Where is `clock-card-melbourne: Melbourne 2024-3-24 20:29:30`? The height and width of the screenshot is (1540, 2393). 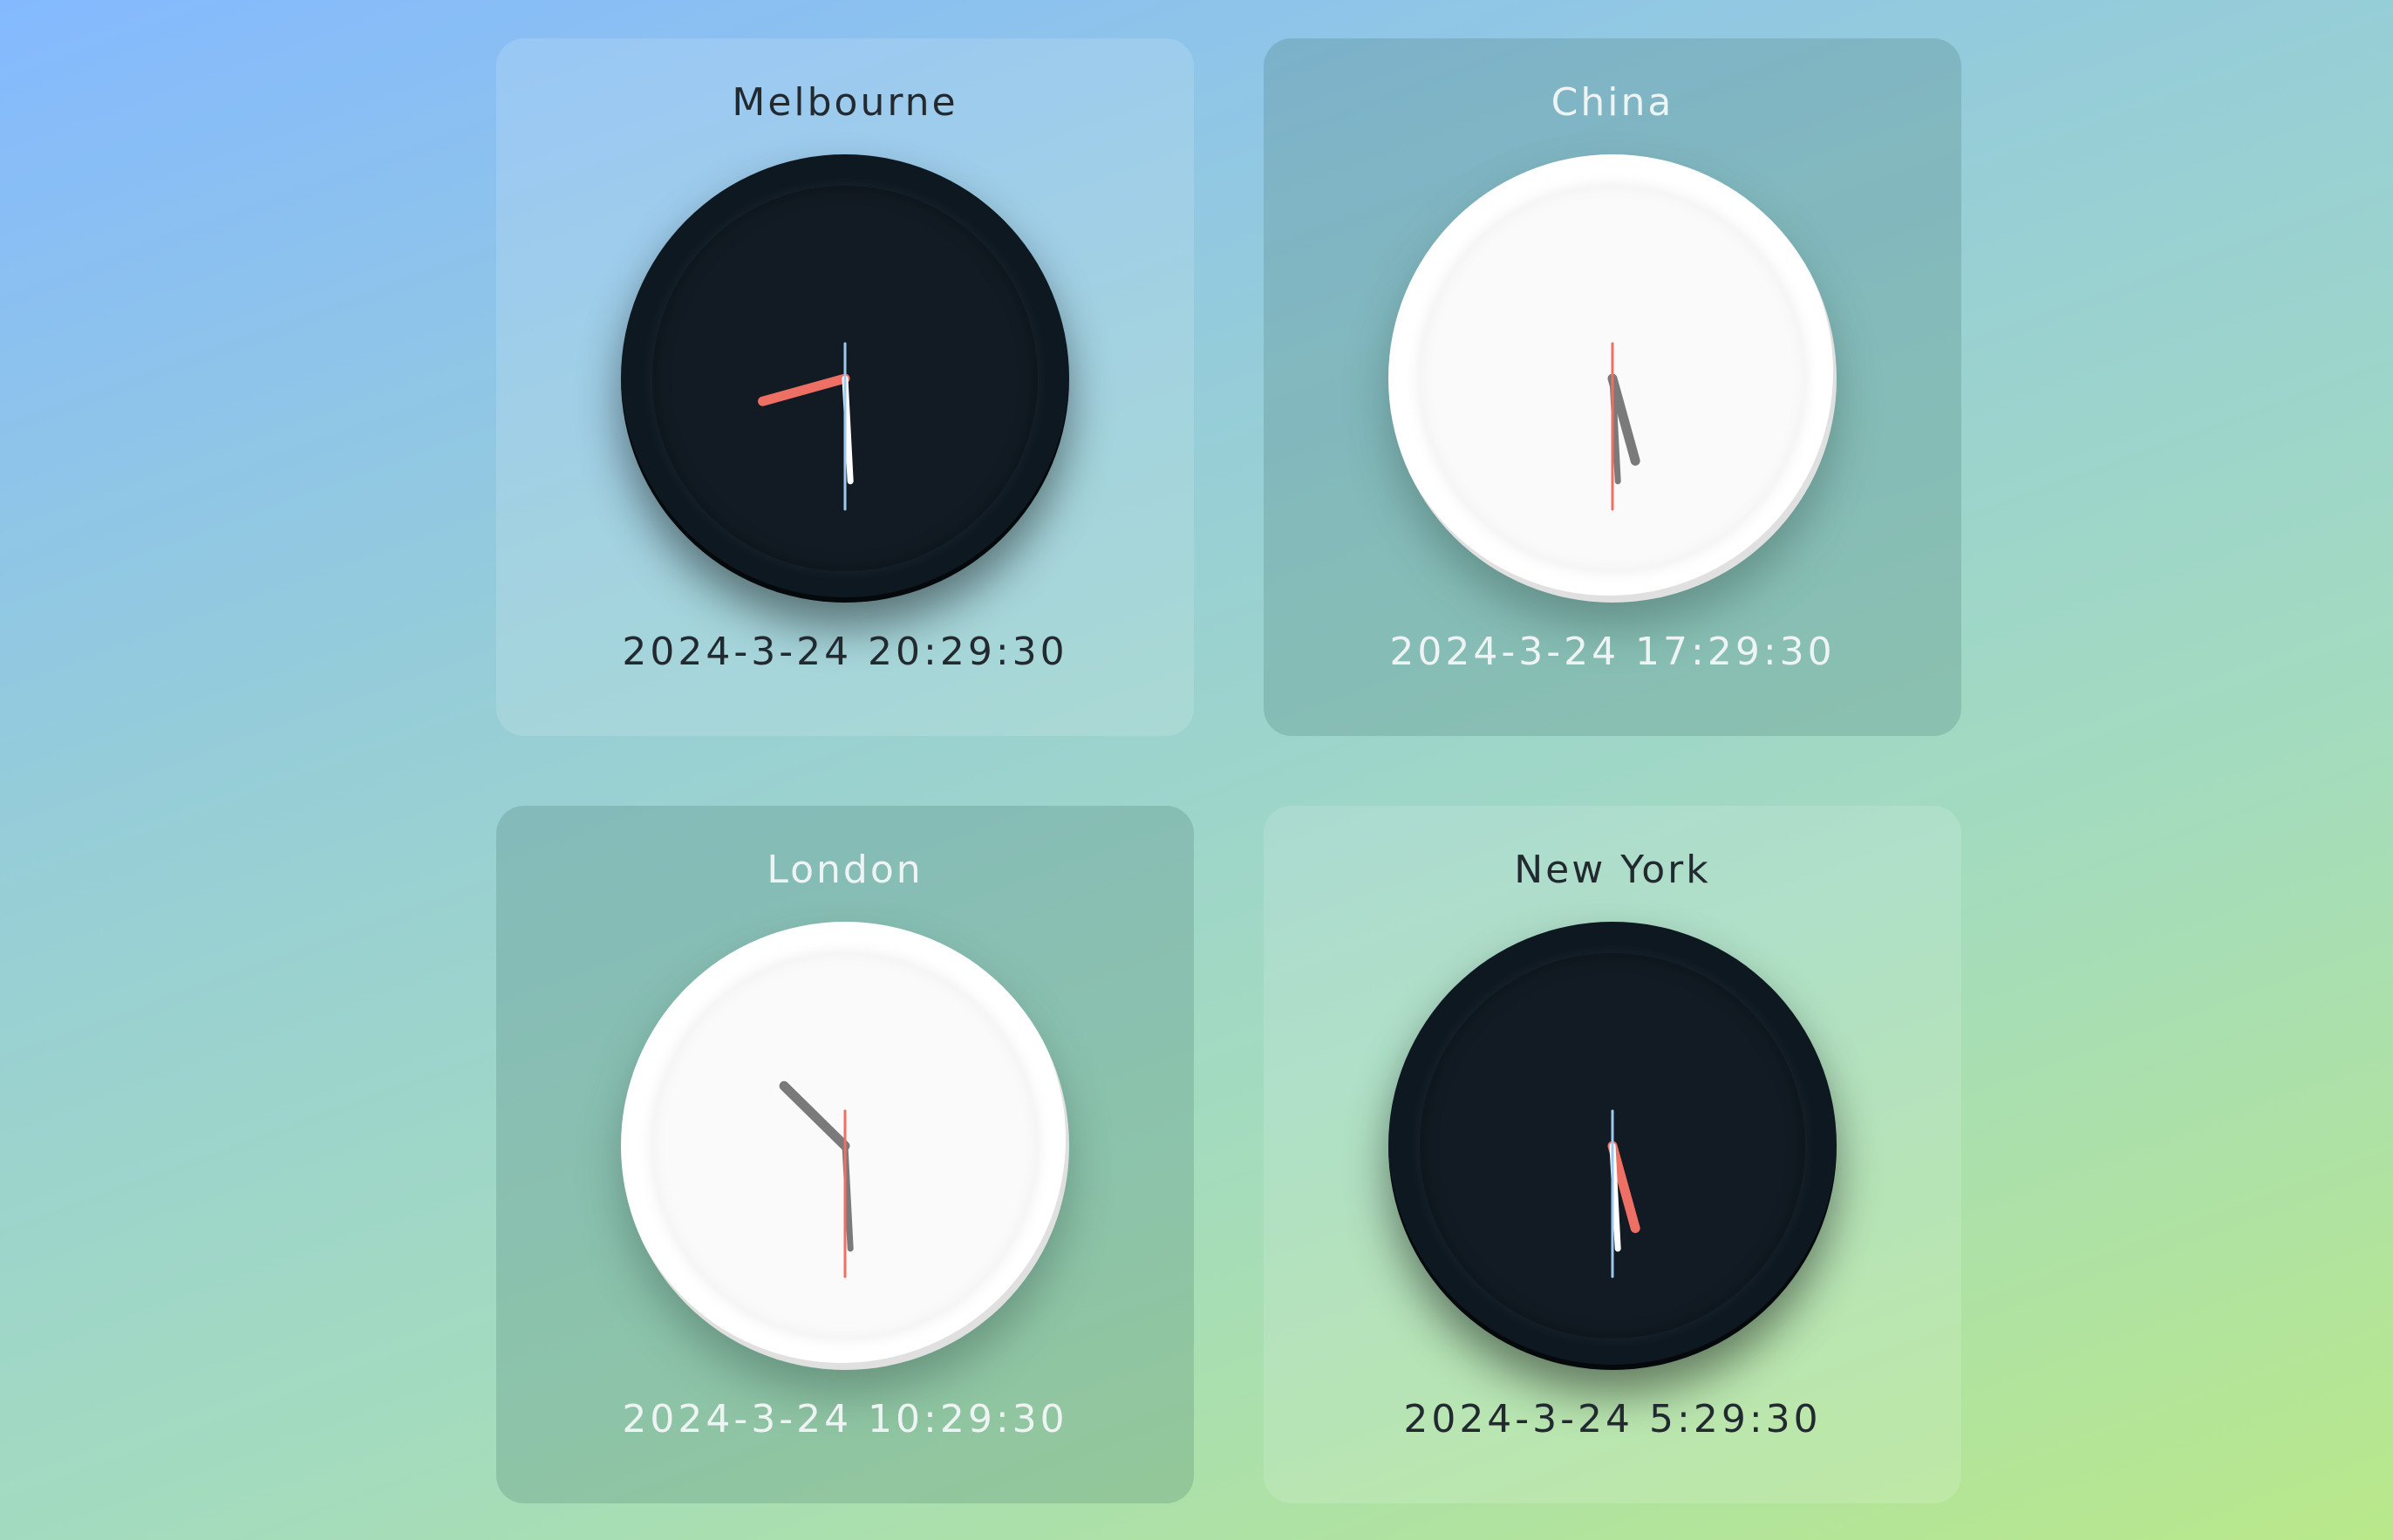
clock-card-melbourne: Melbourne 2024-3-24 20:29:30 is located at coordinates (845, 387).